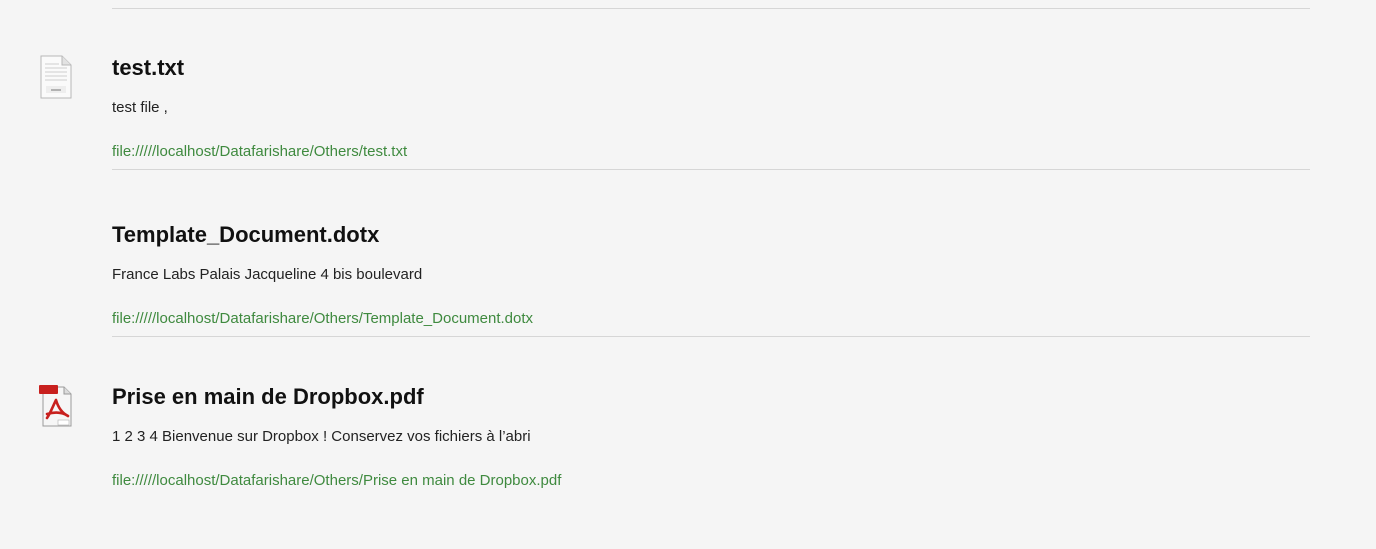  What do you see at coordinates (56, 406) in the screenshot?
I see `pdf-file-icon` at bounding box center [56, 406].